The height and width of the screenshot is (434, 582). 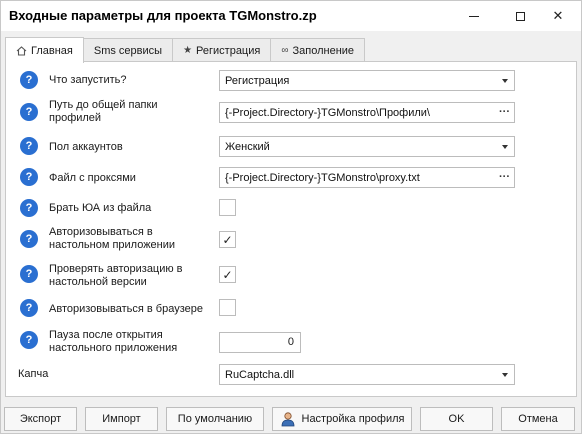 I want to click on gender-select: Женский, so click(x=367, y=146).